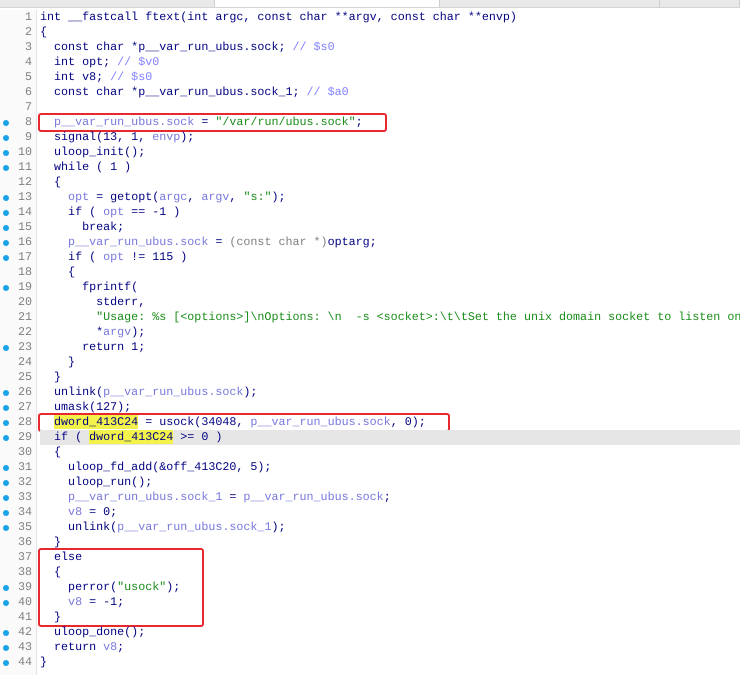  What do you see at coordinates (25, 227) in the screenshot?
I see `line-number: 15` at bounding box center [25, 227].